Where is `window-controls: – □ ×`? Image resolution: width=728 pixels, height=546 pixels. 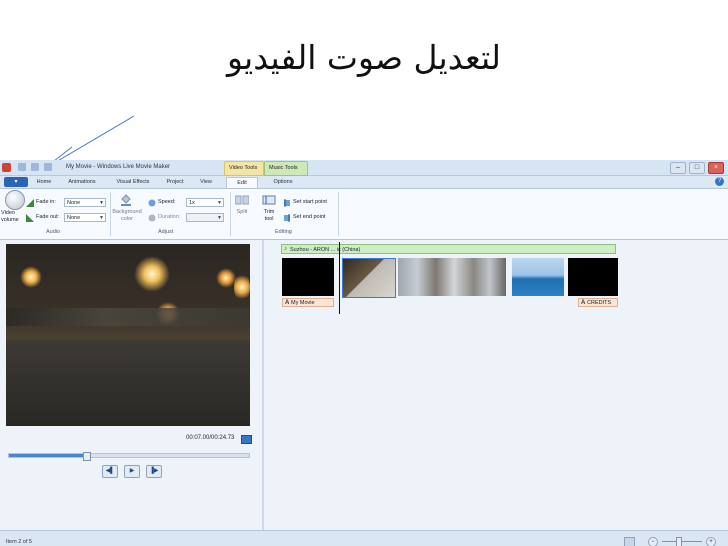
window-controls: – □ × is located at coordinates (697, 168).